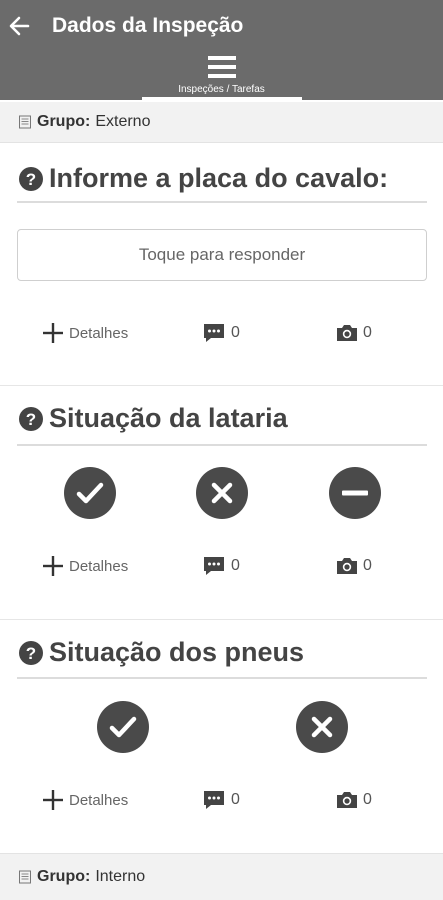 The width and height of the screenshot is (443, 900). What do you see at coordinates (355, 493) in the screenshot?
I see `minus-icon` at bounding box center [355, 493].